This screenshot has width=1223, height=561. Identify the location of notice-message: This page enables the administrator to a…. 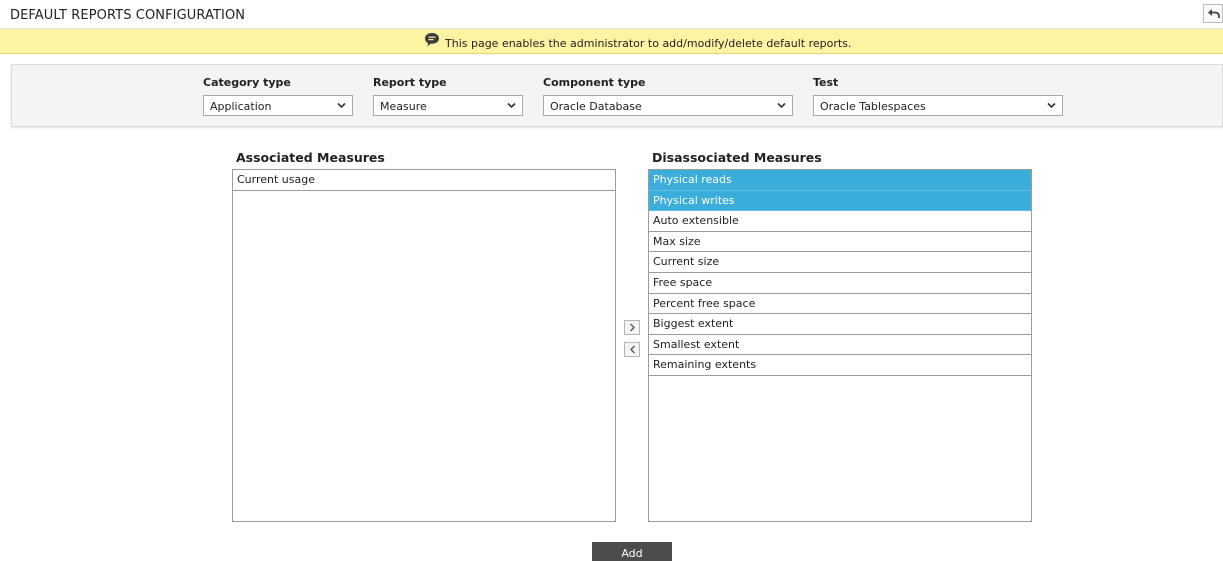
(648, 43).